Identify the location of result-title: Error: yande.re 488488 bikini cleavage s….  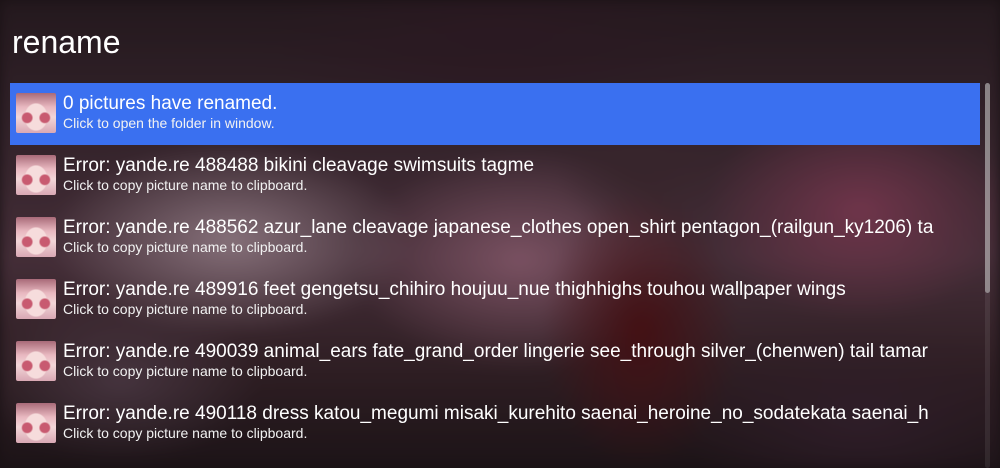
(299, 165).